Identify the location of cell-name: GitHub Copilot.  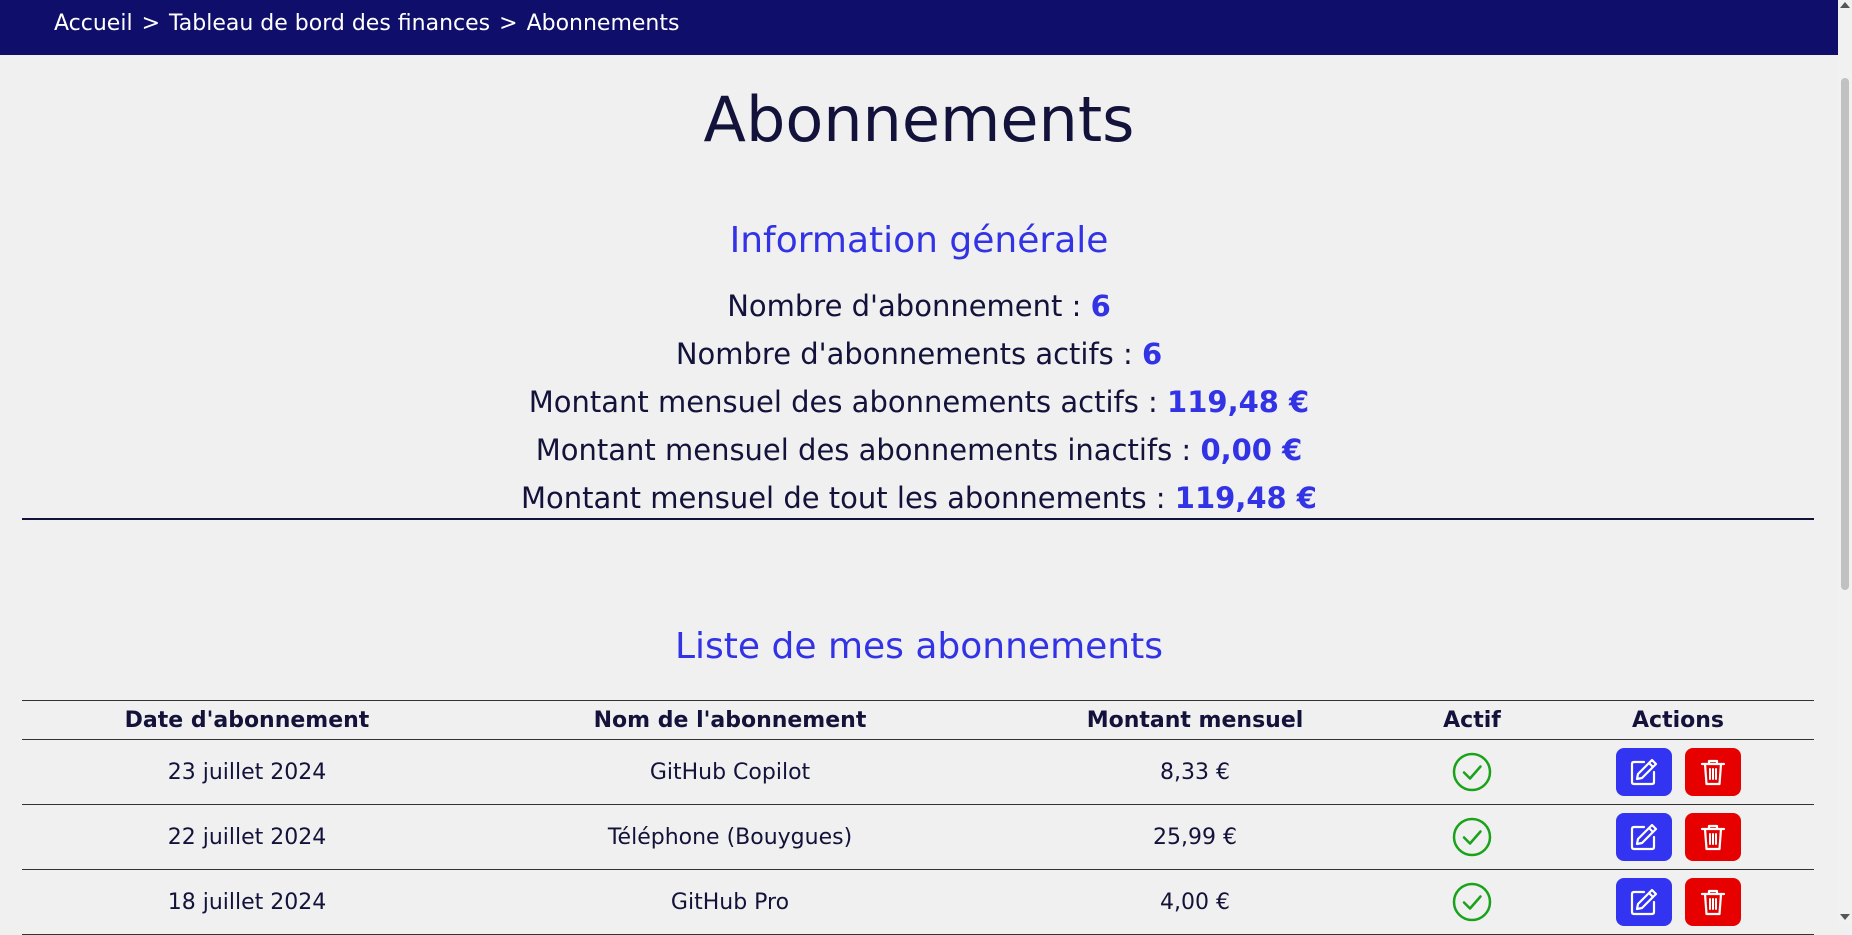
(730, 772).